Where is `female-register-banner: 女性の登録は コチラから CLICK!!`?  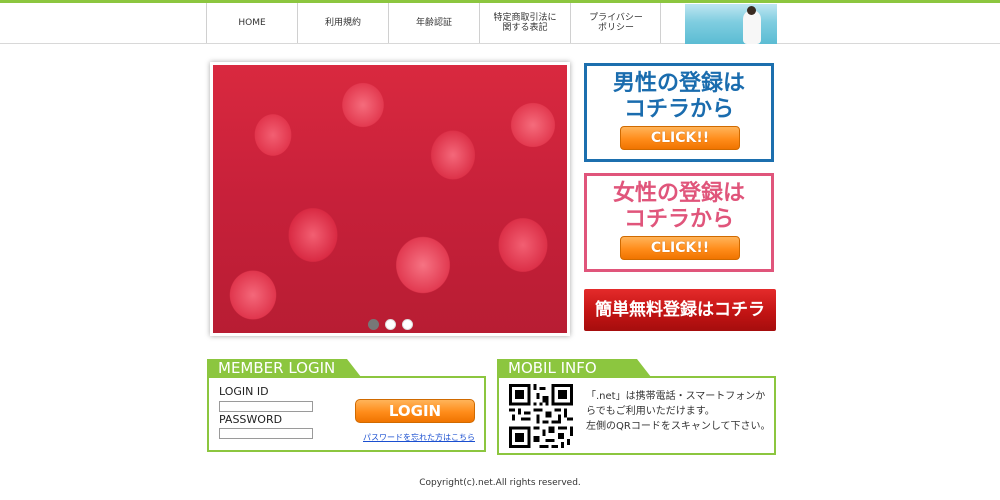 female-register-banner: 女性の登録は コチラから CLICK!! is located at coordinates (679, 222).